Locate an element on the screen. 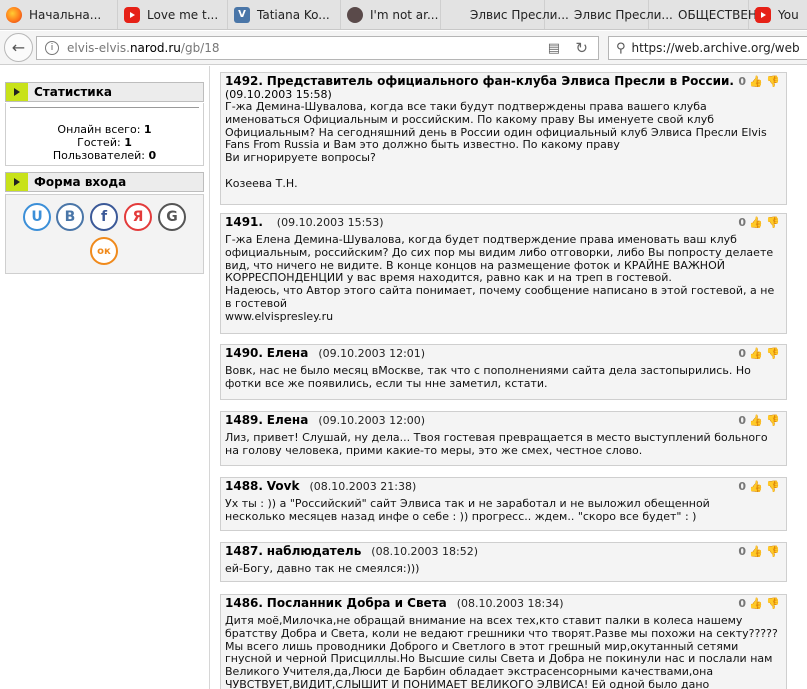 The height and width of the screenshot is (689, 807). entry-header: 1489. Елена (09.10.2003 12:00) 0 👍 👎 is located at coordinates (503, 420).